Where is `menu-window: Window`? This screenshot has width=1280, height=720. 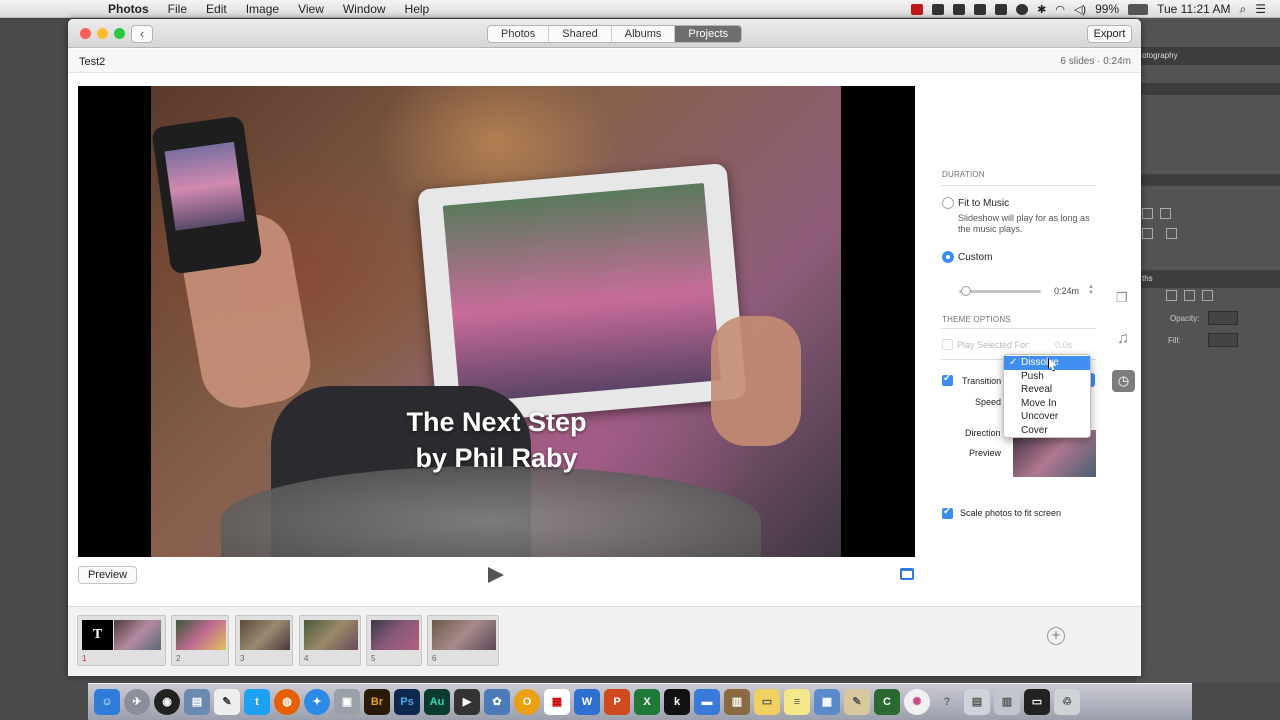 menu-window: Window is located at coordinates (364, 9).